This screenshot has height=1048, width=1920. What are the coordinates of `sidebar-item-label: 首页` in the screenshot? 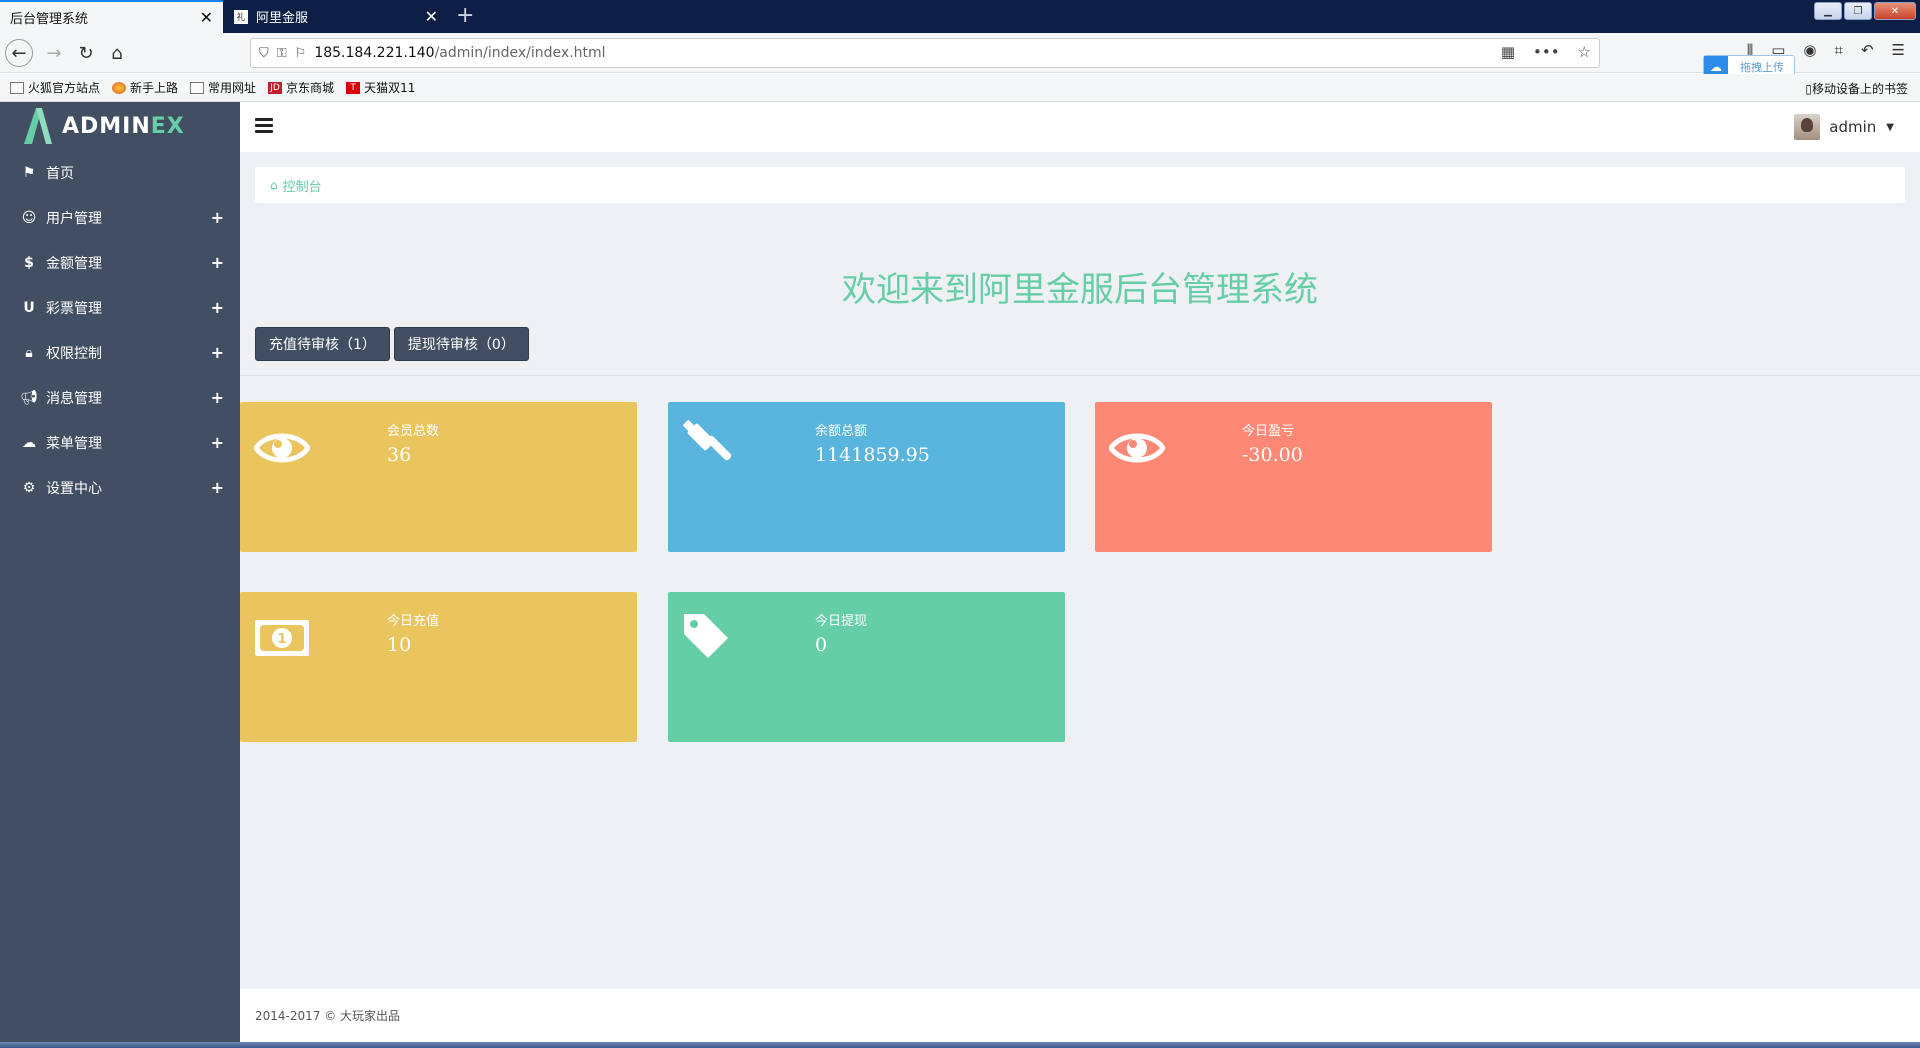 It's located at (60, 173).